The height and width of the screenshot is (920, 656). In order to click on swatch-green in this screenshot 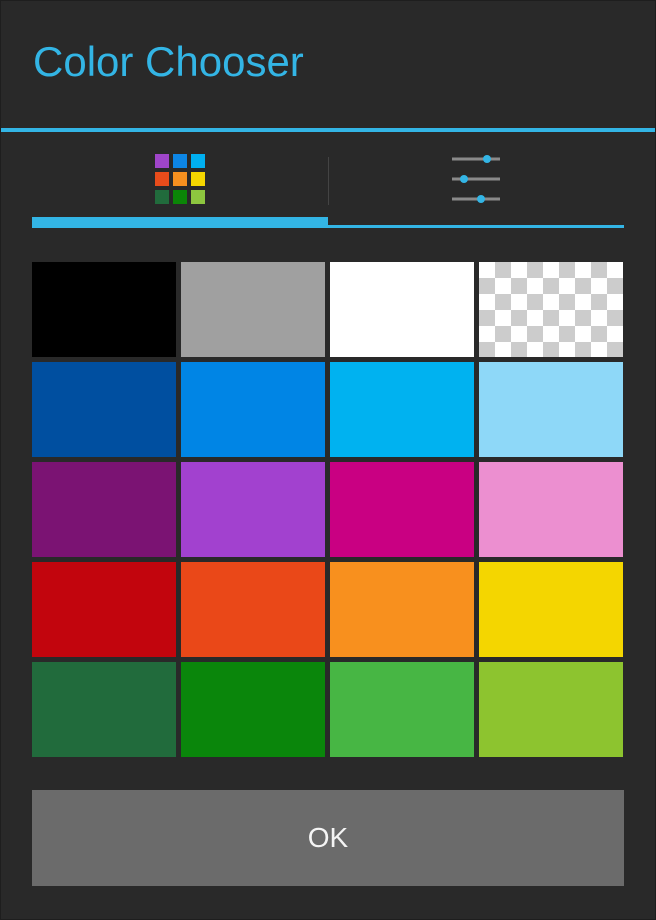, I will do `click(253, 709)`.